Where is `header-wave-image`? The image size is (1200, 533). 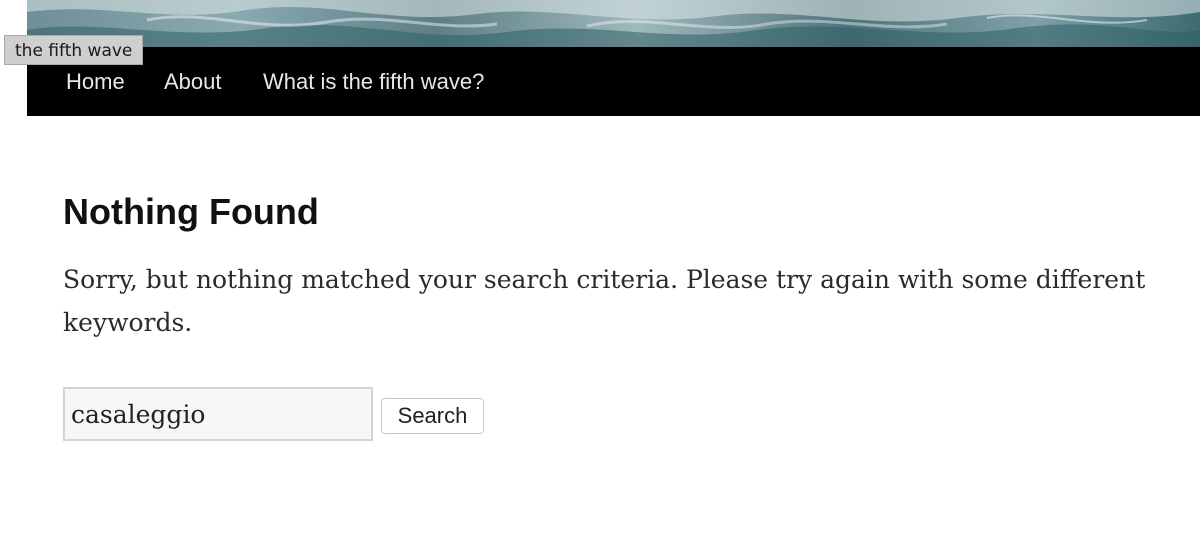
header-wave-image is located at coordinates (613, 23).